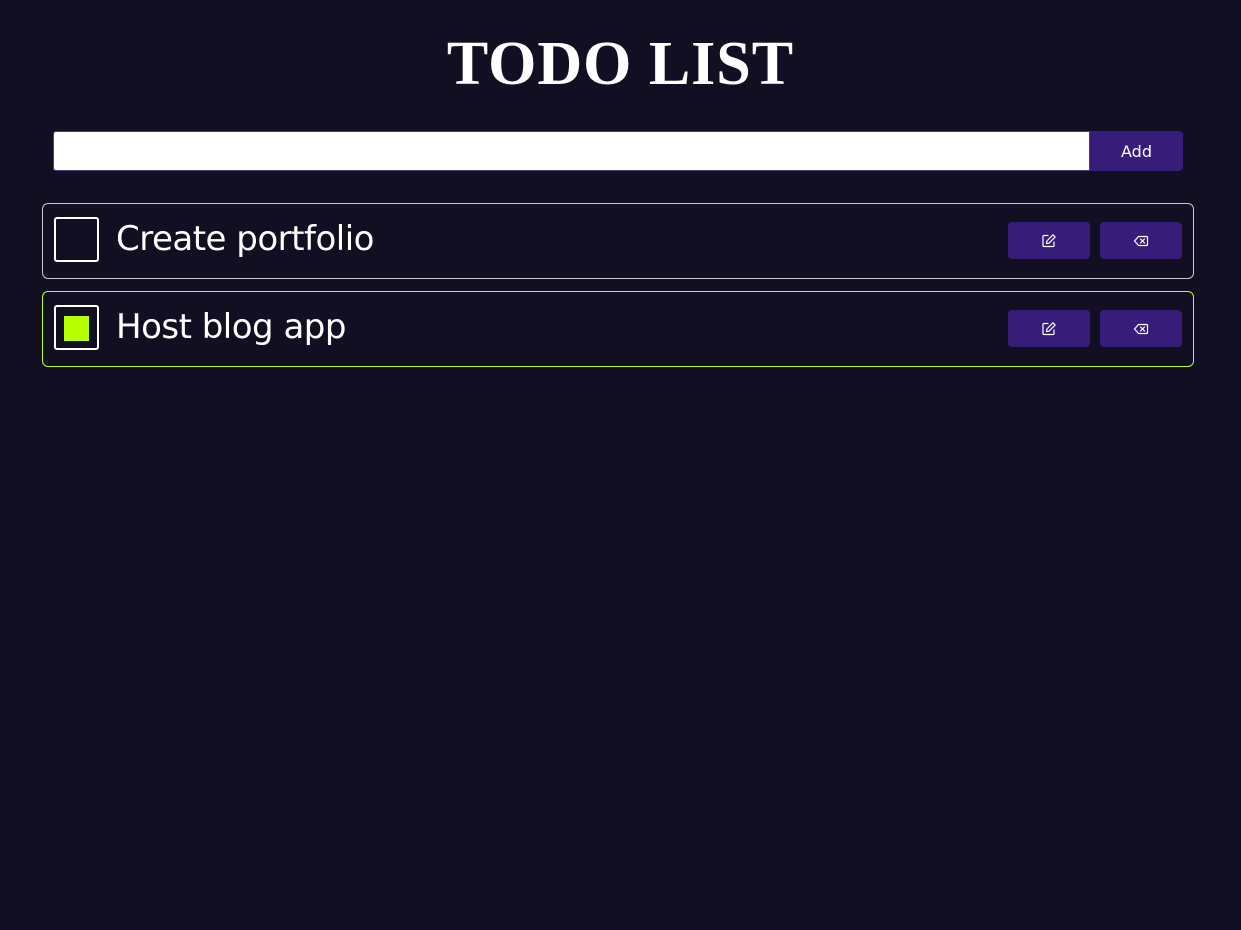 The height and width of the screenshot is (930, 1241). Describe the element at coordinates (618, 329) in the screenshot. I see `todo-item: Host blog app` at that location.